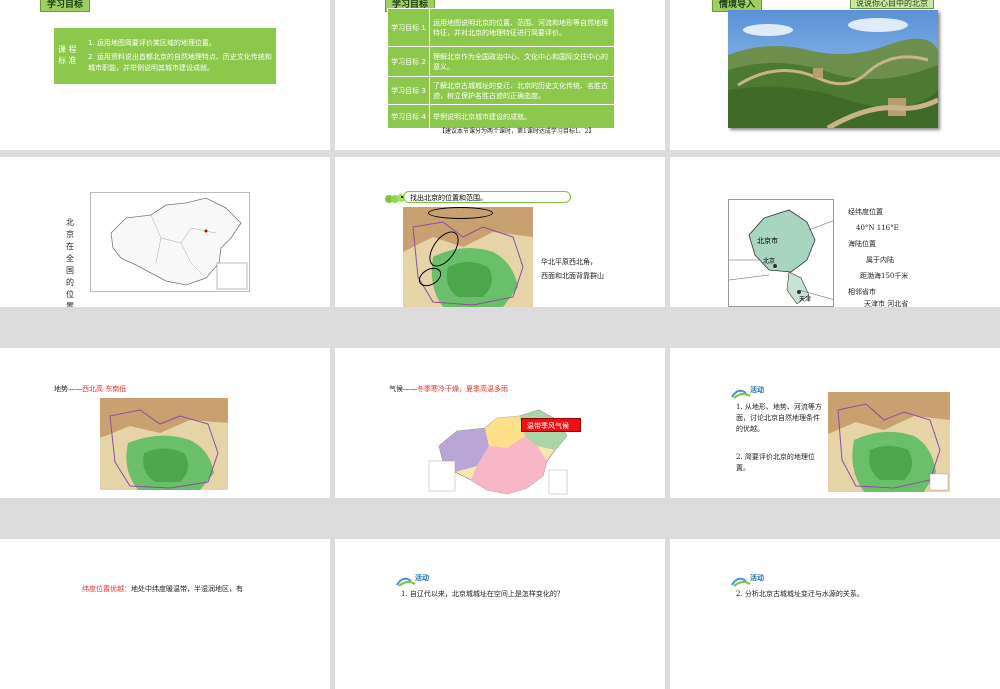 The width and height of the screenshot is (1000, 689). Describe the element at coordinates (767, 241) in the screenshot. I see `map-label: 北京市` at that location.